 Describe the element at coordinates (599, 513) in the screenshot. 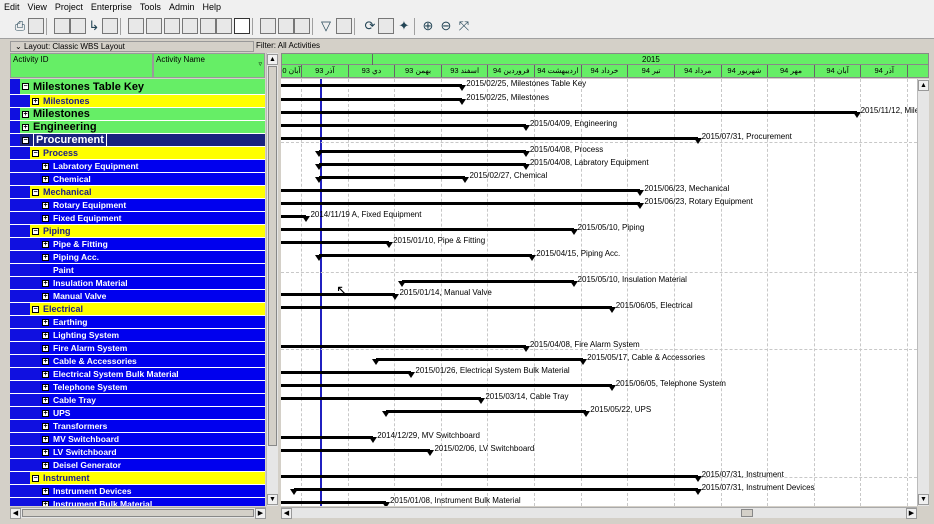

I see `gantt-horizontal-scrollbar: ◀ ▶` at that location.